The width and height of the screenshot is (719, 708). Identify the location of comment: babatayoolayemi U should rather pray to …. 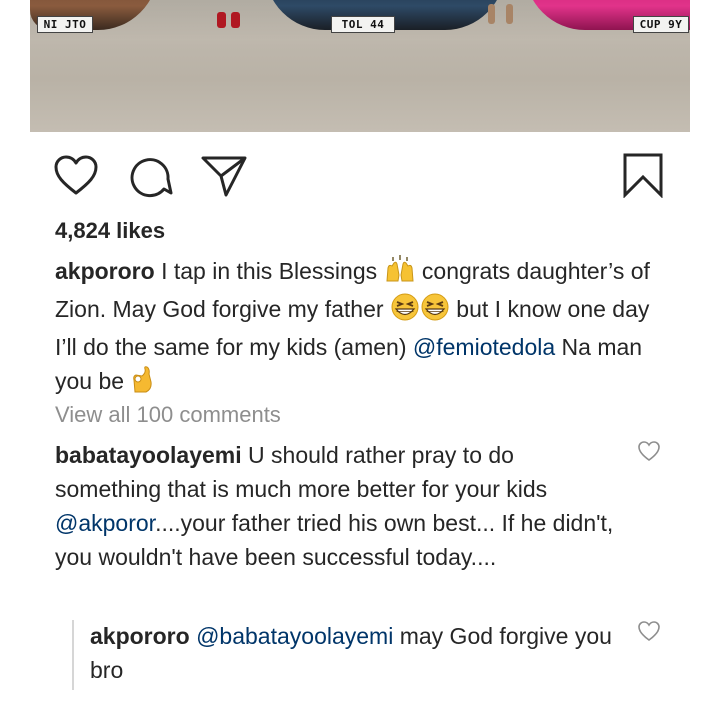
(335, 506).